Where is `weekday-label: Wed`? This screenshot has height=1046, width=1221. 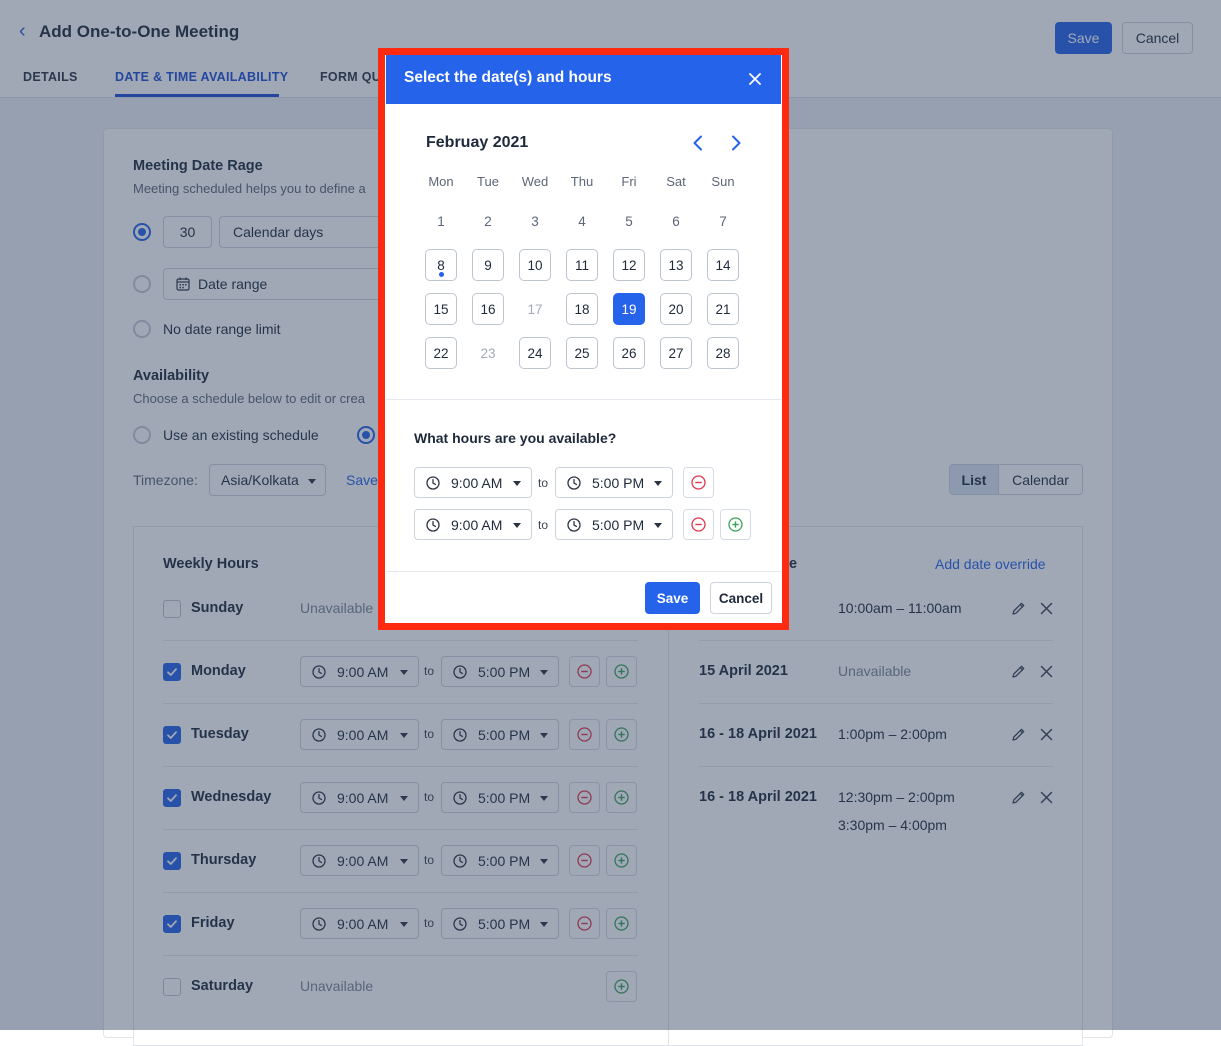
weekday-label: Wed is located at coordinates (535, 181).